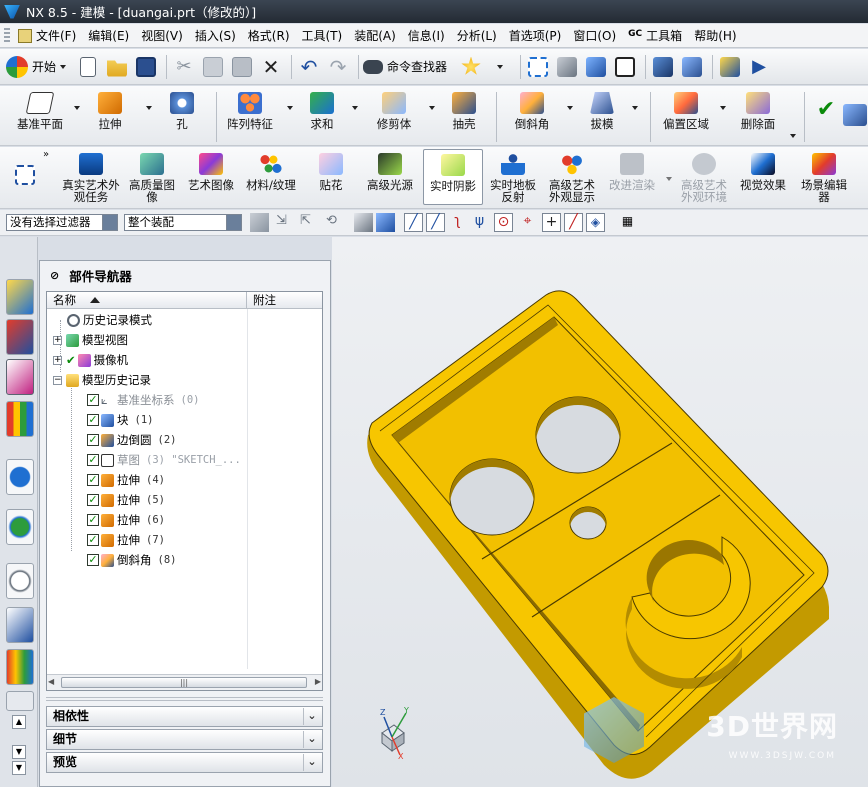 This screenshot has height=787, width=868. Describe the element at coordinates (126, 540) in the screenshot. I see `tree-item-extrude-7: ✓ 拉伸 (7)` at that location.